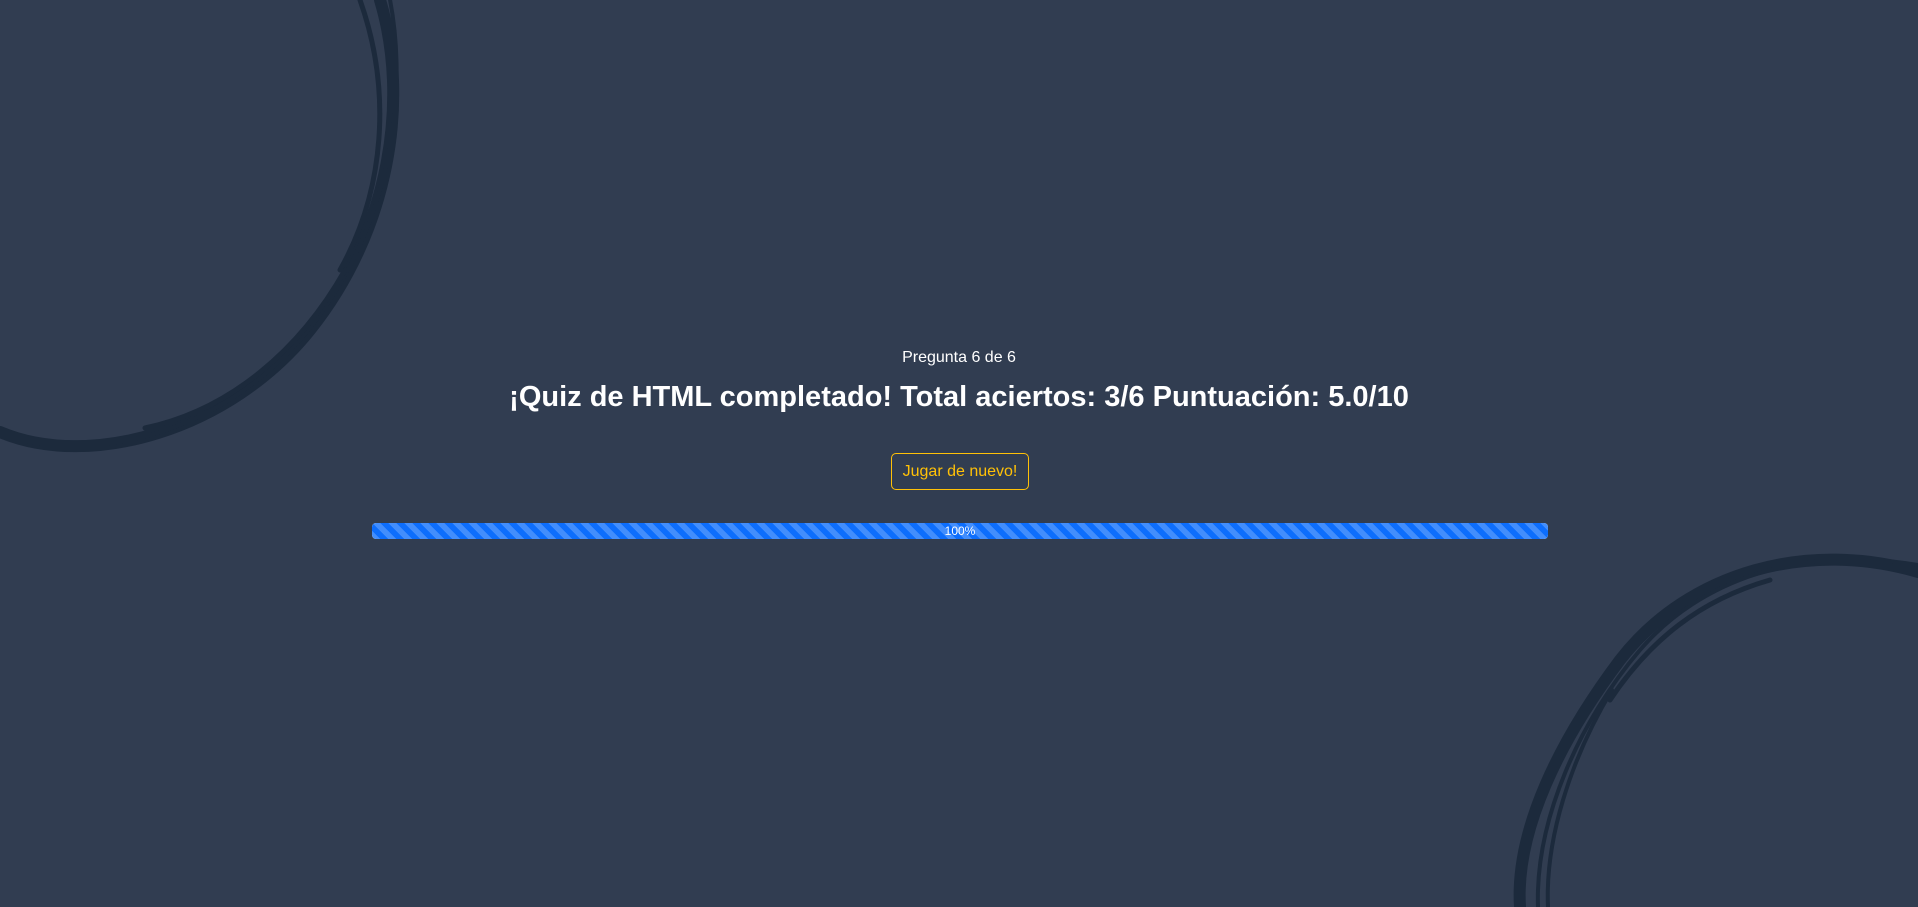 This screenshot has width=1918, height=907. Describe the element at coordinates (959, 357) in the screenshot. I see `question-counter: Pregunta 6 de 6` at that location.